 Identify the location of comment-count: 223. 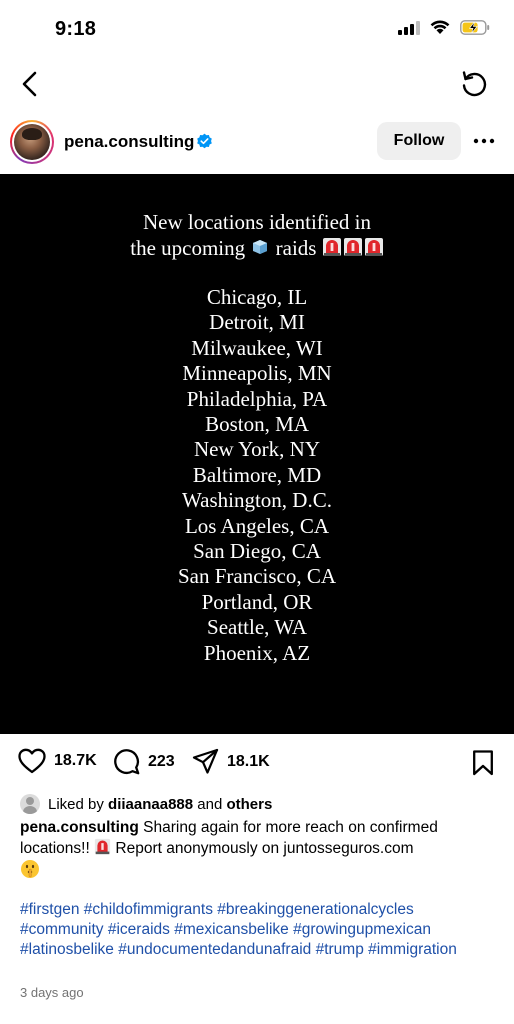
(161, 761).